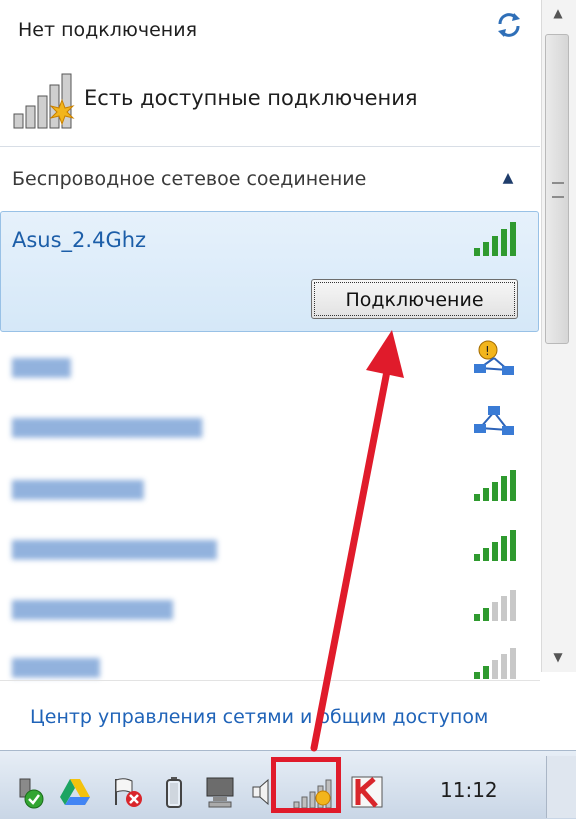 This screenshot has width=576, height=819. Describe the element at coordinates (44, 101) in the screenshot. I see `wireless-available-icon` at that location.